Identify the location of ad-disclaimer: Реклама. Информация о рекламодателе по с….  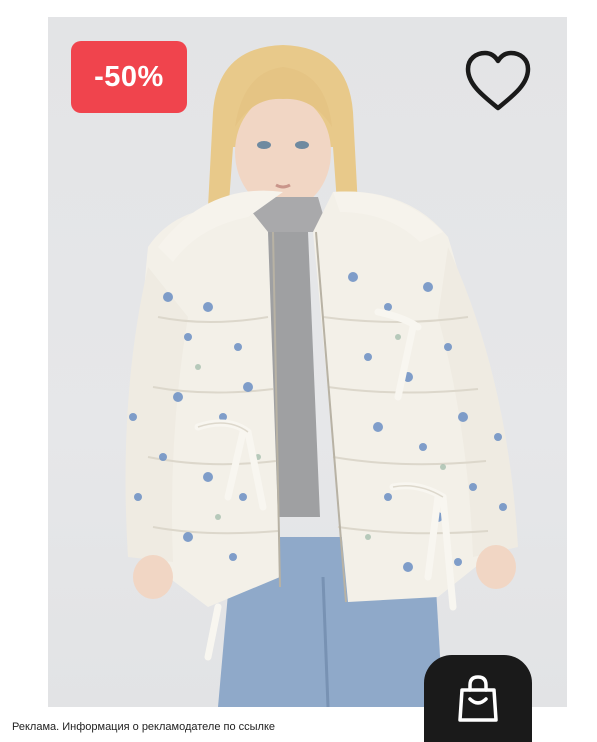
(143, 727).